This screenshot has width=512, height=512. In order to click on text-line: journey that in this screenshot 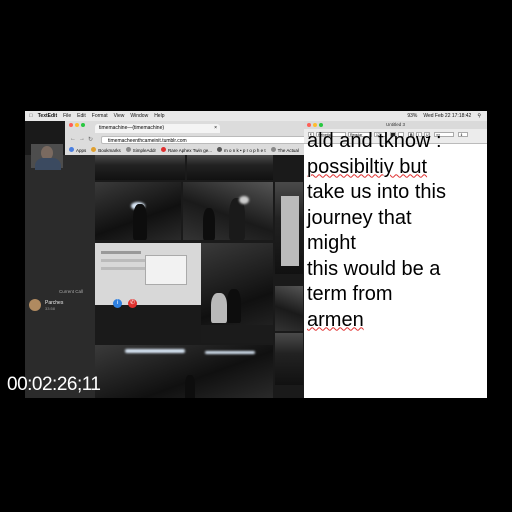, I will do `click(359, 217)`.